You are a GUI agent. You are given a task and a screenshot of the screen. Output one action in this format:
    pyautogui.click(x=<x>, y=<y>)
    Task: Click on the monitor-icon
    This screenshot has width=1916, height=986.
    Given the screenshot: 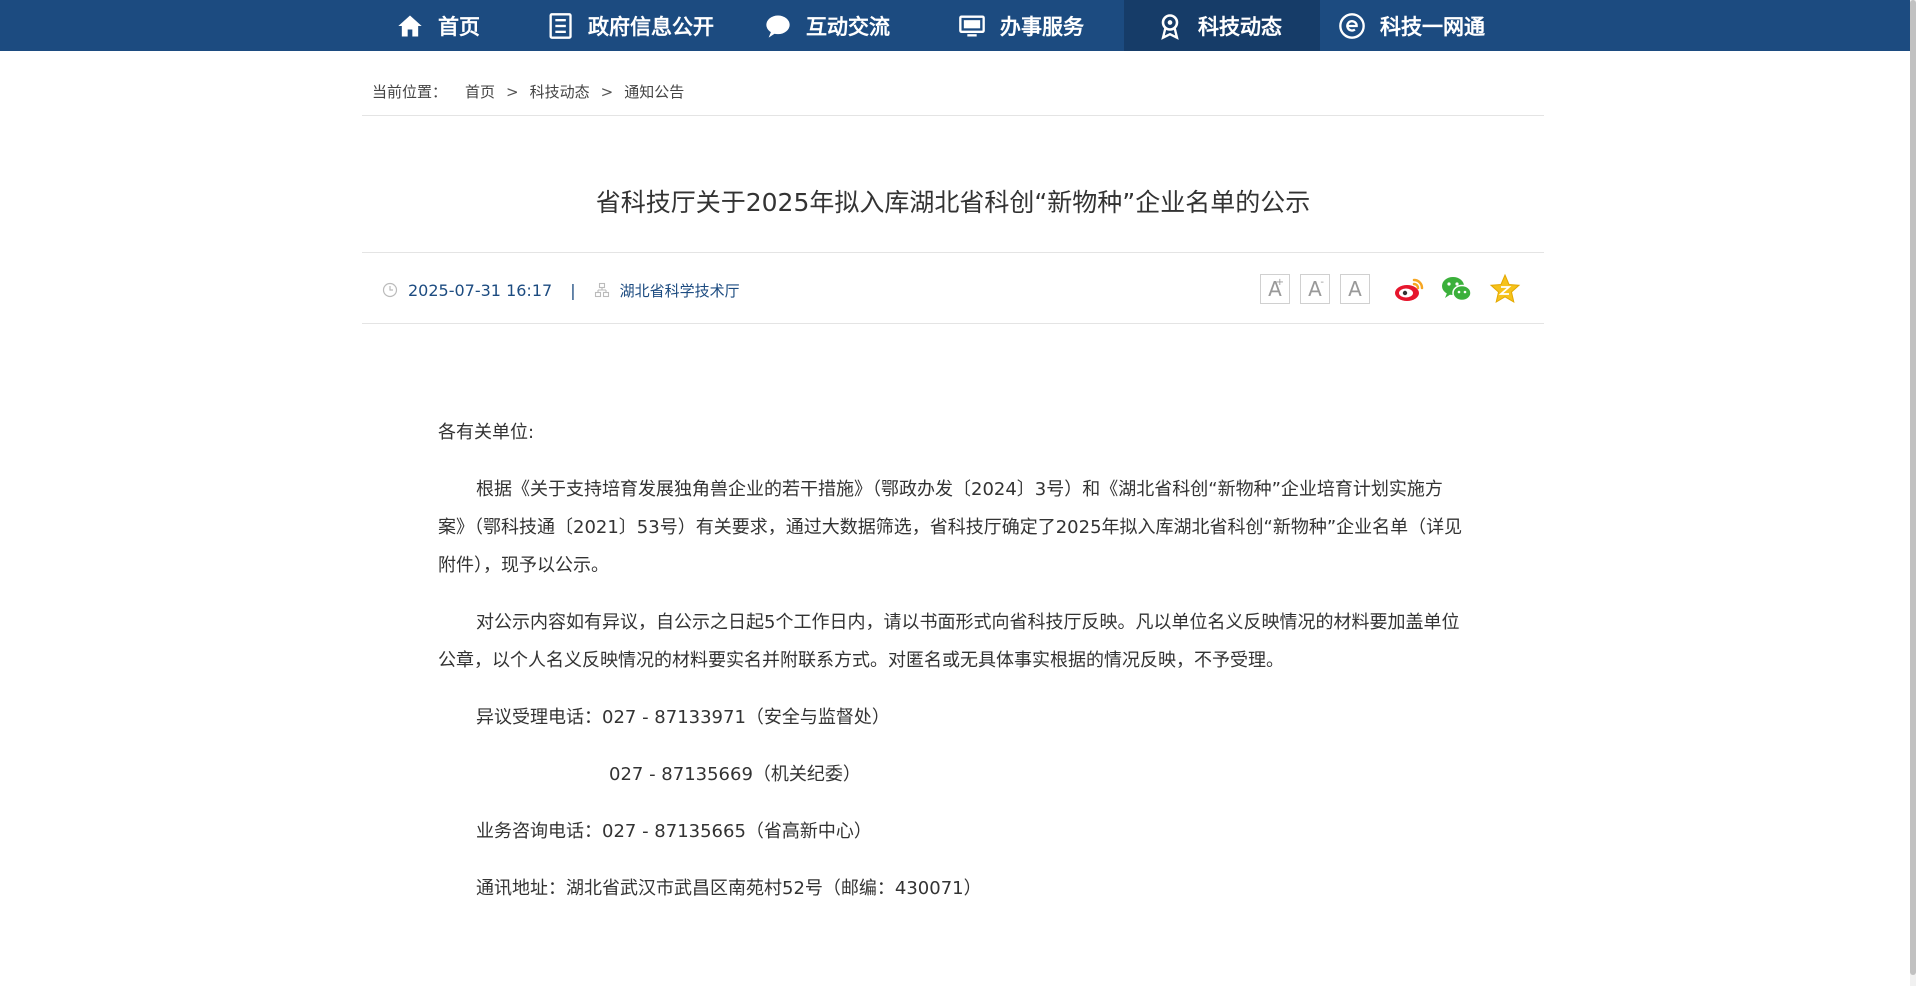 What is the action you would take?
    pyautogui.click(x=972, y=26)
    